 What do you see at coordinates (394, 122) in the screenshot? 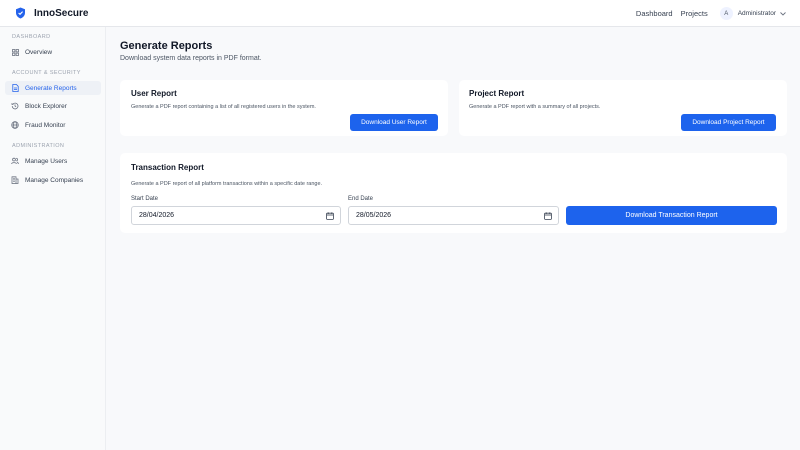
I see `download-user-report-button: Download User Report` at bounding box center [394, 122].